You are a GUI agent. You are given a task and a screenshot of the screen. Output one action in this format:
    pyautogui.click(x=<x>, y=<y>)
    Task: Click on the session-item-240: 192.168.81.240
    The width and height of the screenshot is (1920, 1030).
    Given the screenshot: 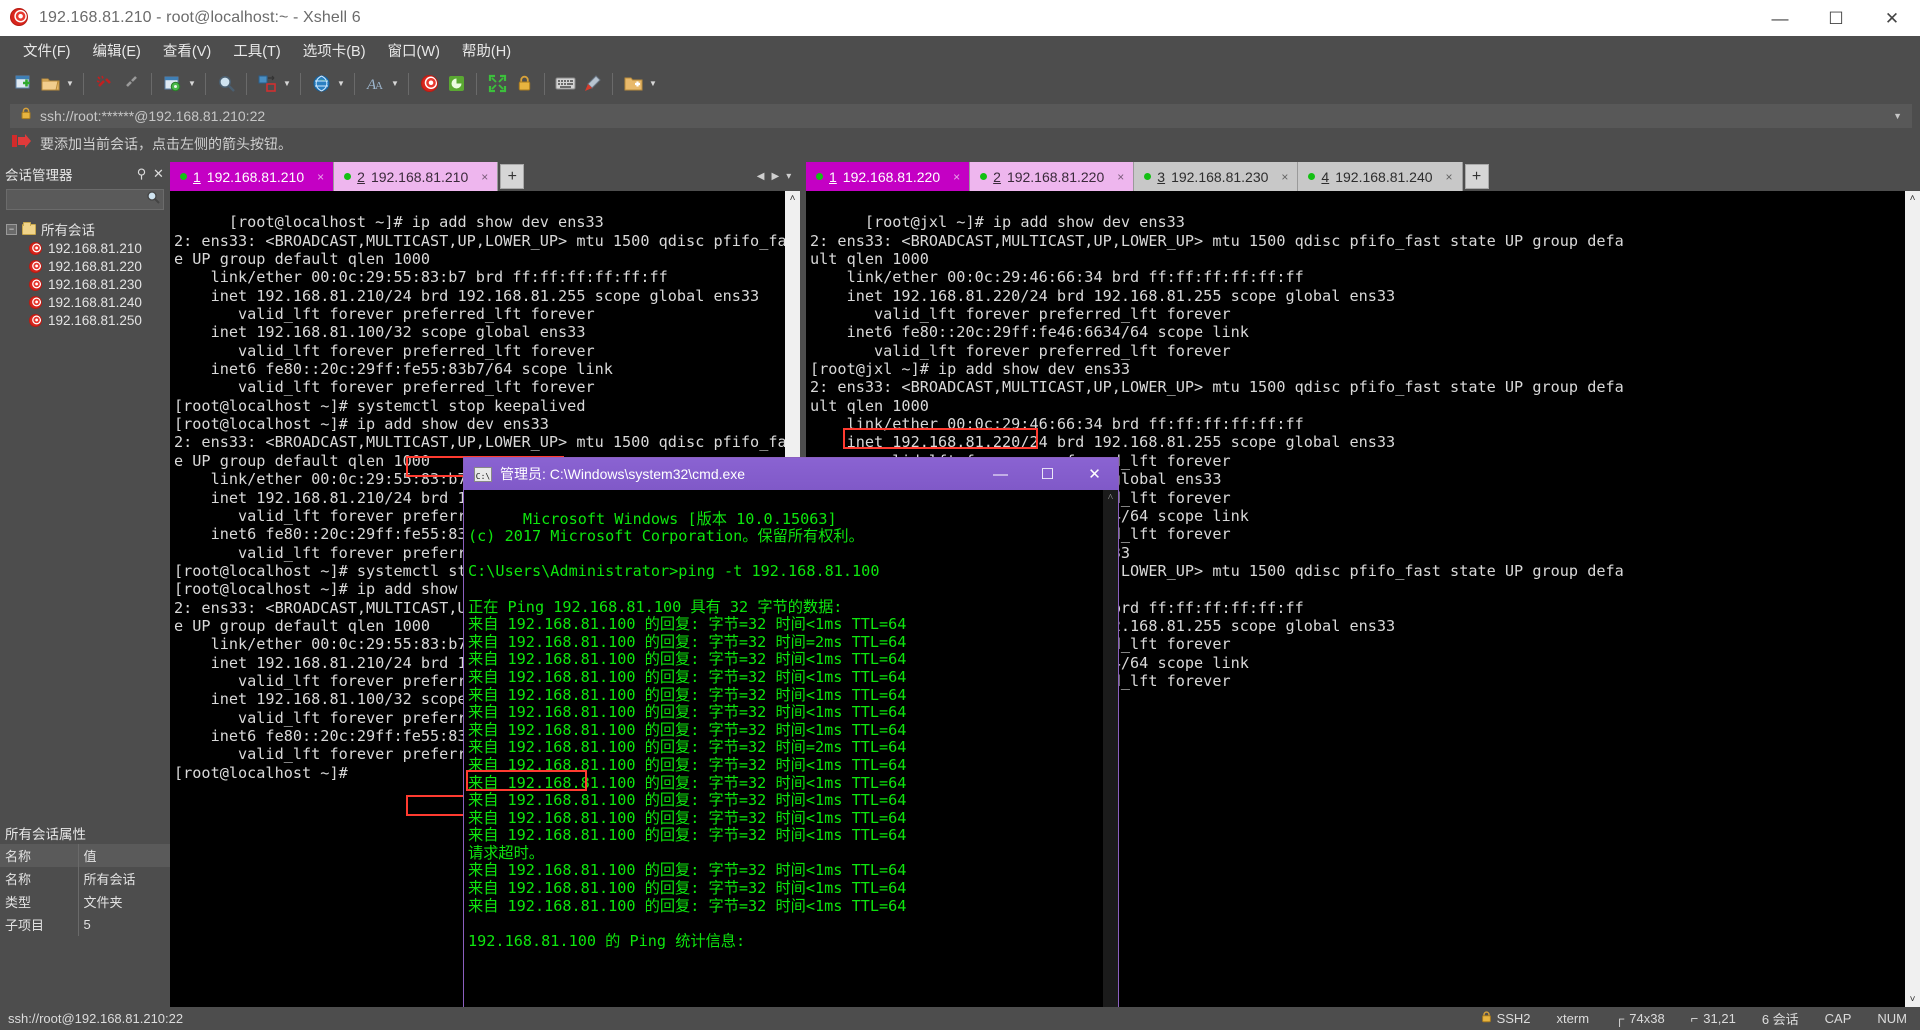 What is the action you would take?
    pyautogui.click(x=88, y=302)
    